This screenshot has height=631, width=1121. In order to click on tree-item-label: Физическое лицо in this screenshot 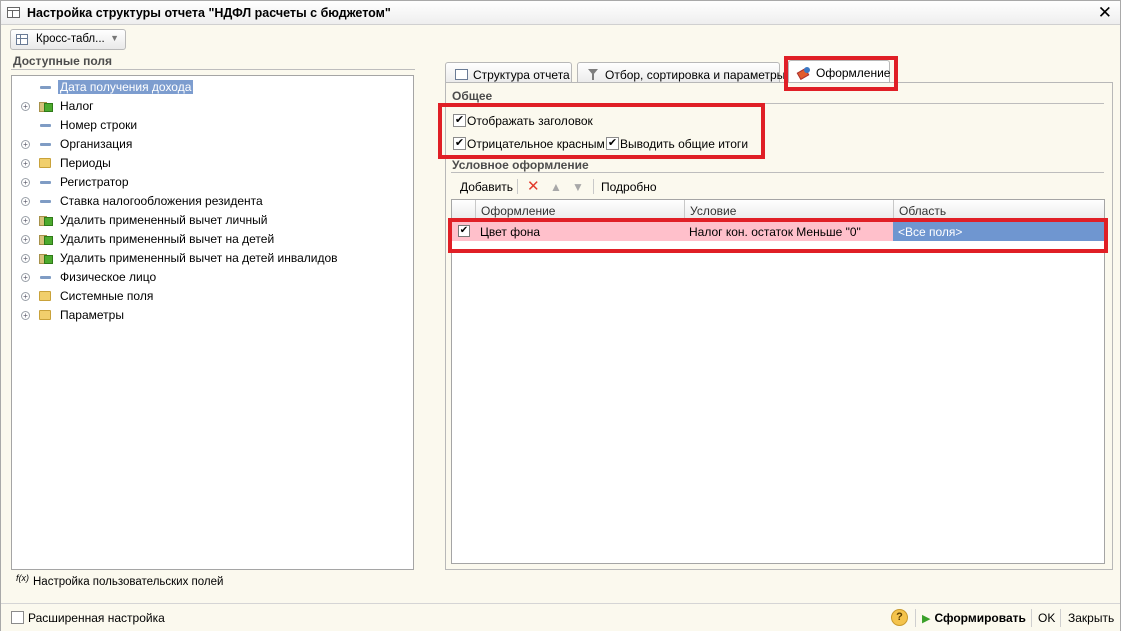, I will do `click(108, 277)`.